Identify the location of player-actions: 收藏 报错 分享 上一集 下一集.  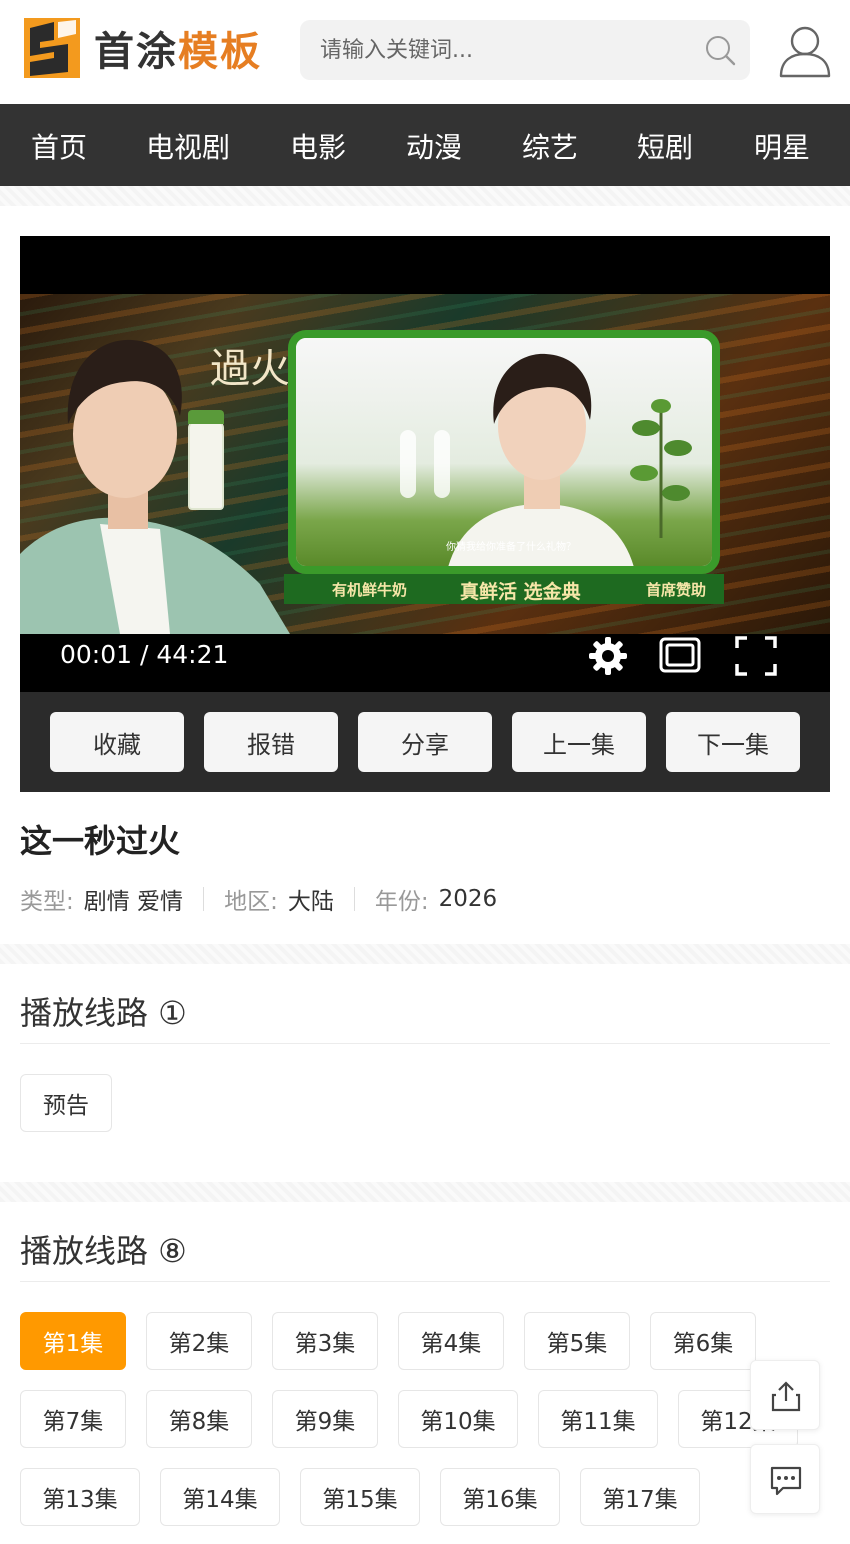
(425, 742).